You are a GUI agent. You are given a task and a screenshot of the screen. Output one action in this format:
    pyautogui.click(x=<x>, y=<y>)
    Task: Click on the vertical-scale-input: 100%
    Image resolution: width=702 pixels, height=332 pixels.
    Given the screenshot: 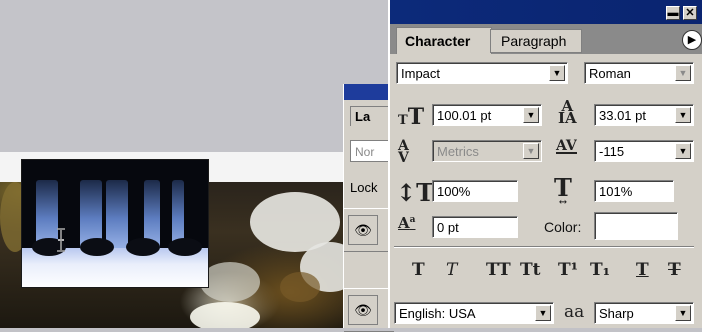 What is the action you would take?
    pyautogui.click(x=475, y=191)
    